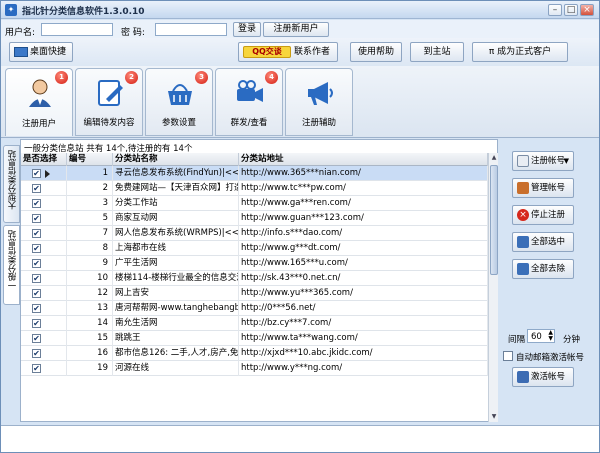 The width and height of the screenshot is (600, 453). What do you see at coordinates (296, 29) in the screenshot?
I see `register-new-user-button: 注册新用户` at bounding box center [296, 29].